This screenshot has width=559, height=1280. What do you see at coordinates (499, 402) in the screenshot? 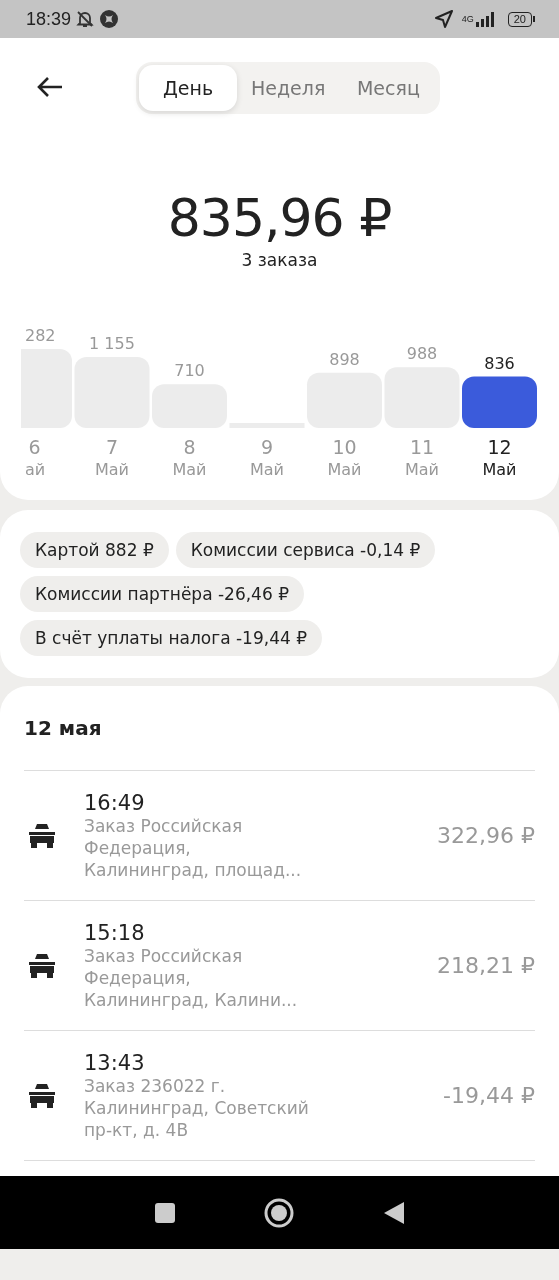
I see `day-bar` at bounding box center [499, 402].